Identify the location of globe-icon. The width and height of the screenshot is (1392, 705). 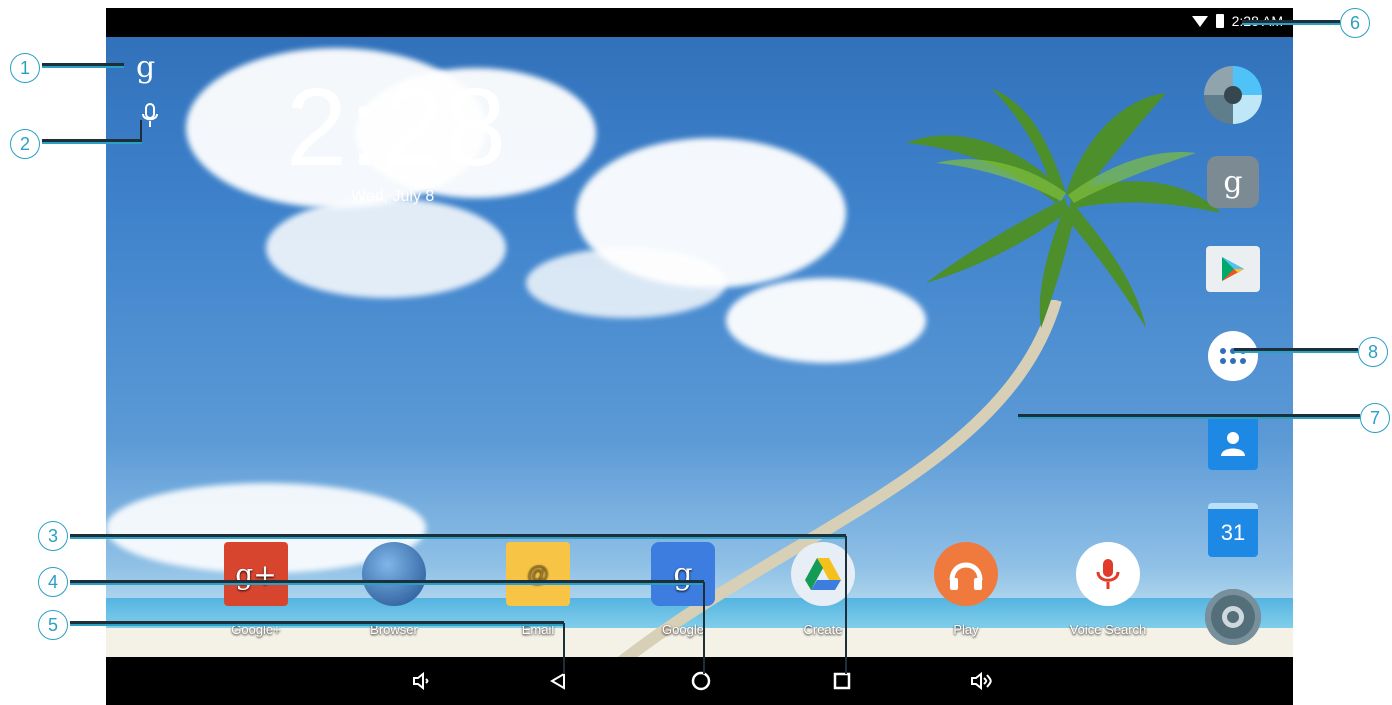
(394, 574).